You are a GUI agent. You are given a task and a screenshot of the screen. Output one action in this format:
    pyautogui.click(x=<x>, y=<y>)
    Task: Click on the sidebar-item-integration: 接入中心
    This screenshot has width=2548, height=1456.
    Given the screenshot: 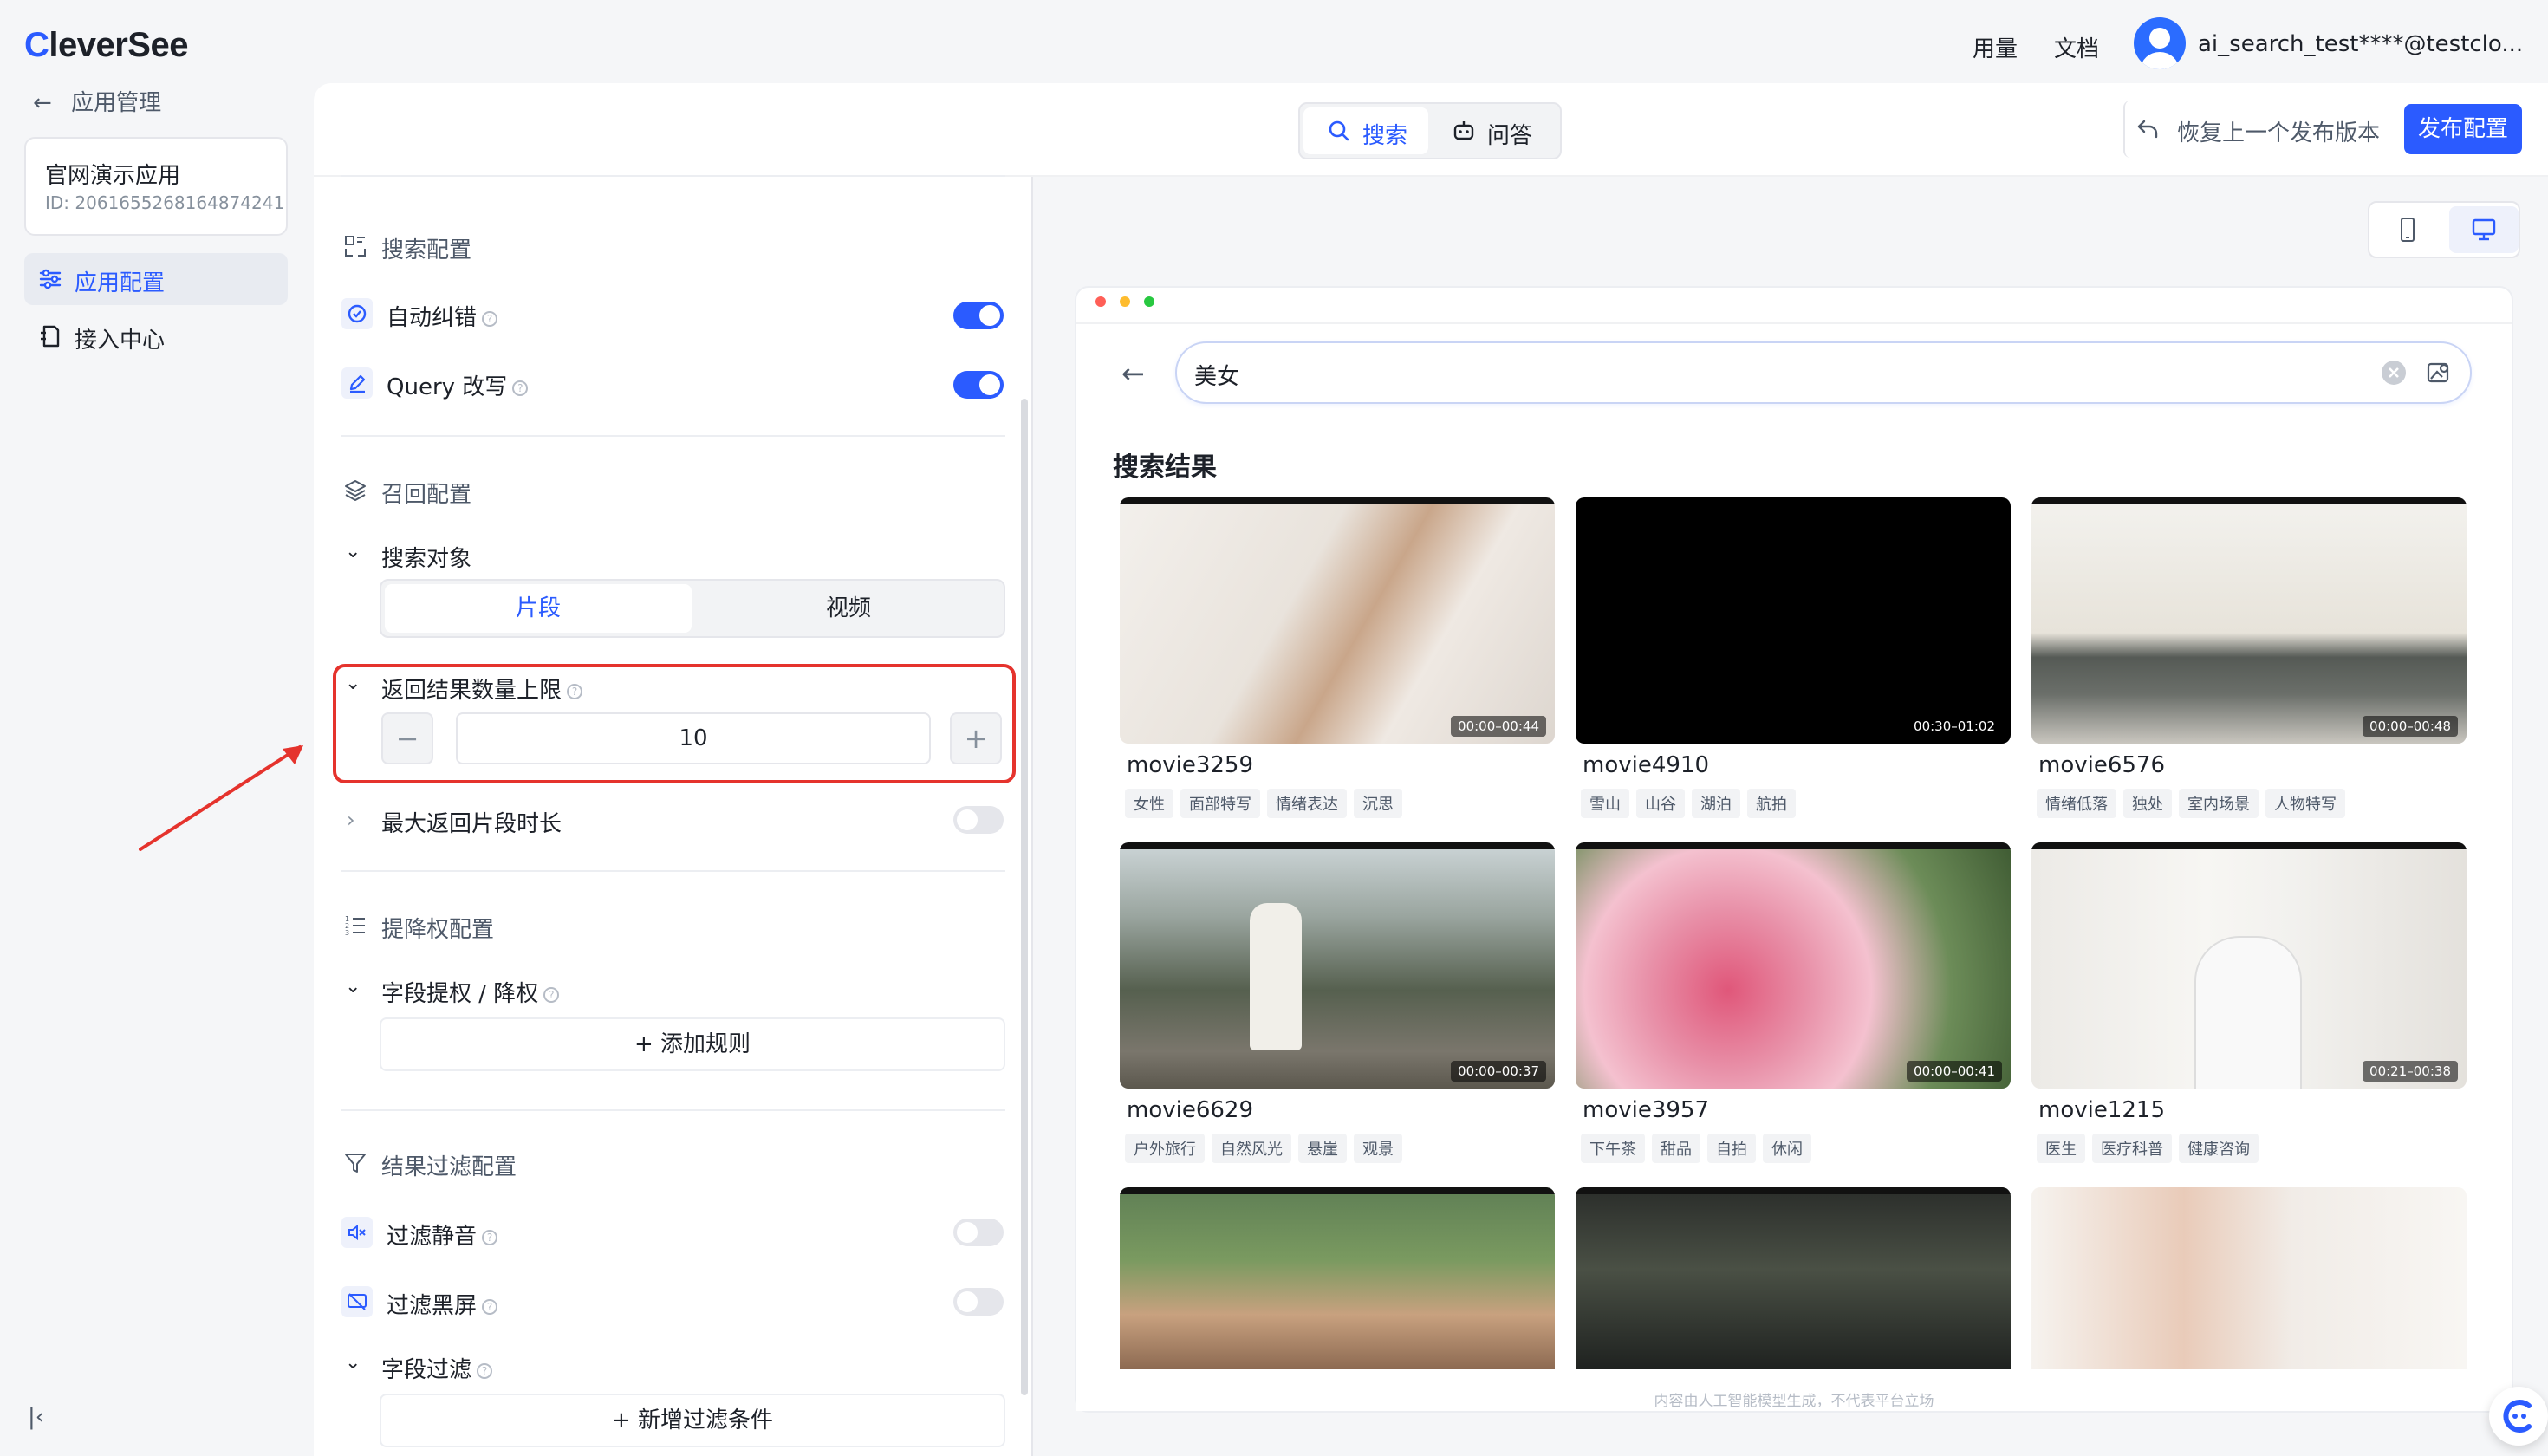 What is the action you would take?
    pyautogui.click(x=156, y=336)
    